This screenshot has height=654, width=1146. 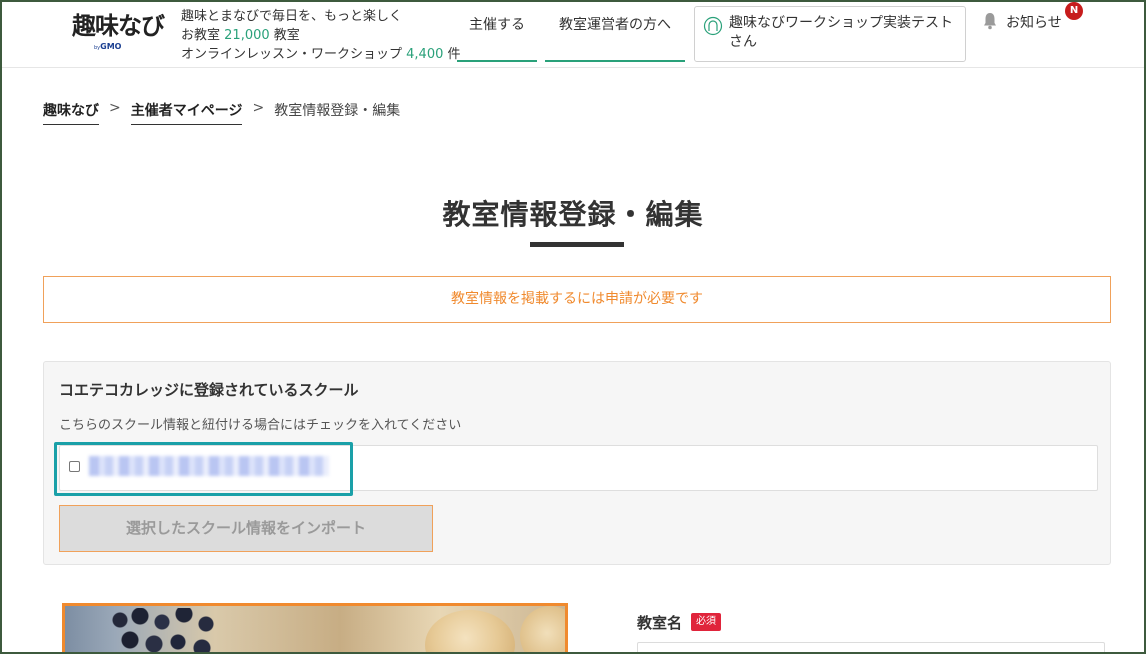 What do you see at coordinates (247, 35) in the screenshot?
I see `classroom-count: 21,000` at bounding box center [247, 35].